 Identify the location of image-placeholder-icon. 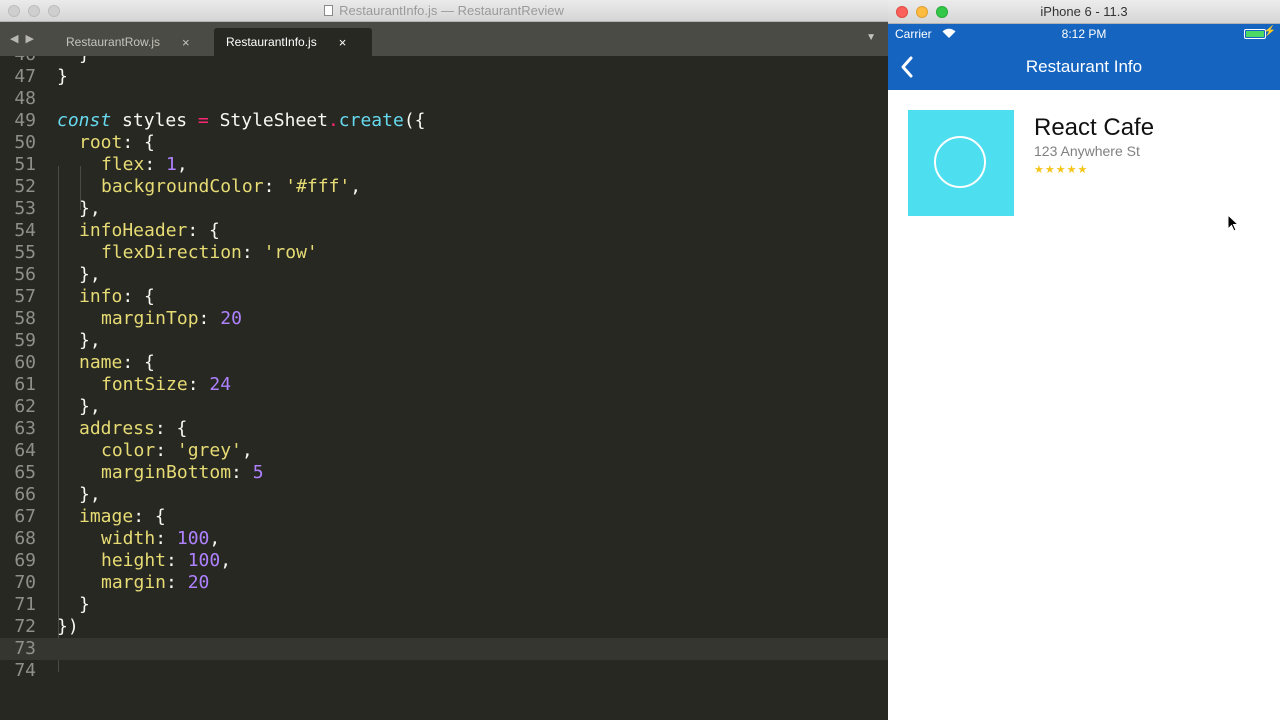
(960, 162).